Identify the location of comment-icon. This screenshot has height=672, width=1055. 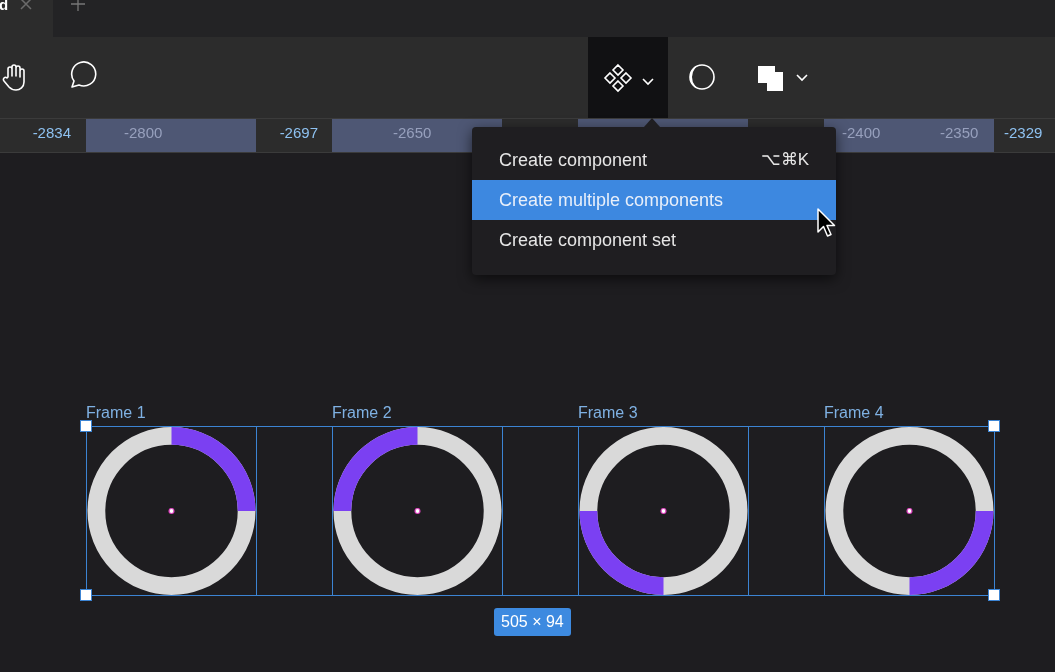
(84, 76).